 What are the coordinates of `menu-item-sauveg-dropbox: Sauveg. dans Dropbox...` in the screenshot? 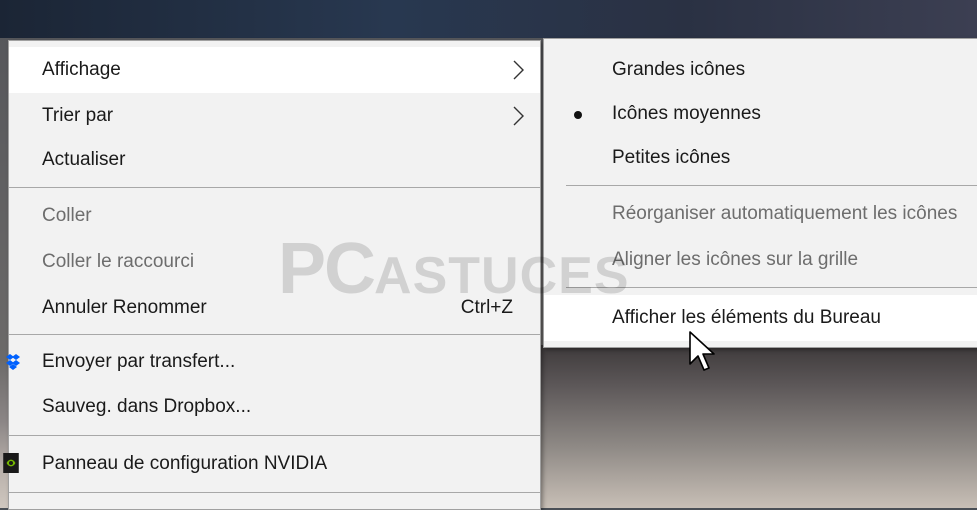 It's located at (274, 407).